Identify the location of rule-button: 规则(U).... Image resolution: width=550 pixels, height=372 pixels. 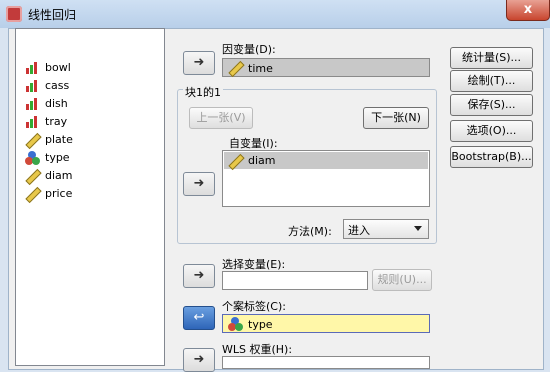
(402, 280).